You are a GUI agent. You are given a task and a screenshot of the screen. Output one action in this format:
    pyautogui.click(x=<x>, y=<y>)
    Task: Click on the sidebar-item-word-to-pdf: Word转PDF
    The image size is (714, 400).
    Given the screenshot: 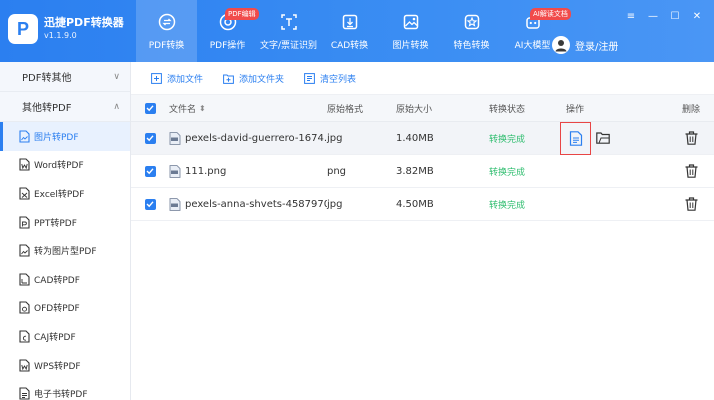 What is the action you would take?
    pyautogui.click(x=65, y=165)
    